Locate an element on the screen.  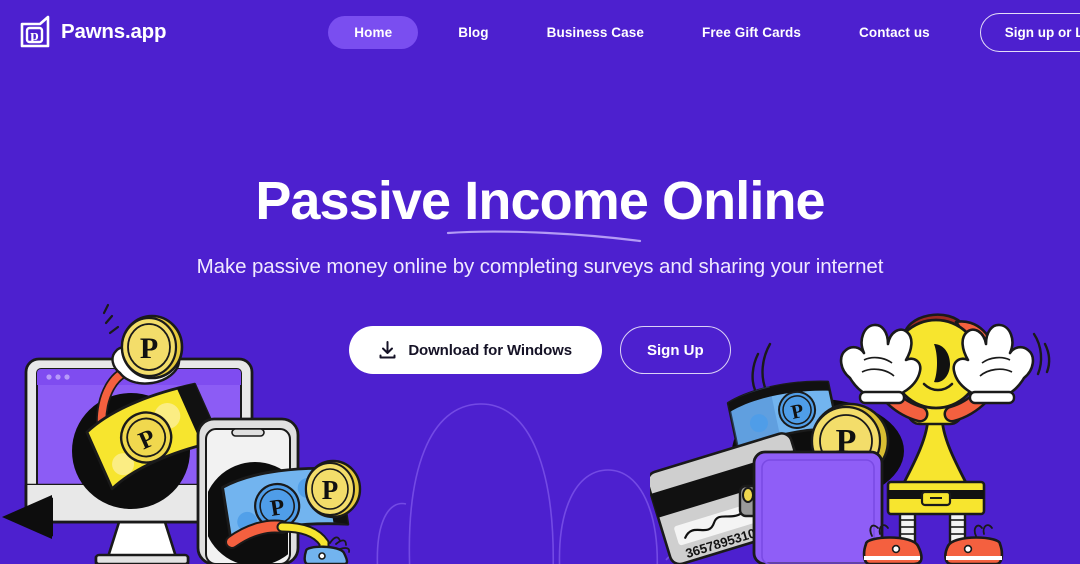
title-underline-swoosh is located at coordinates (544, 236).